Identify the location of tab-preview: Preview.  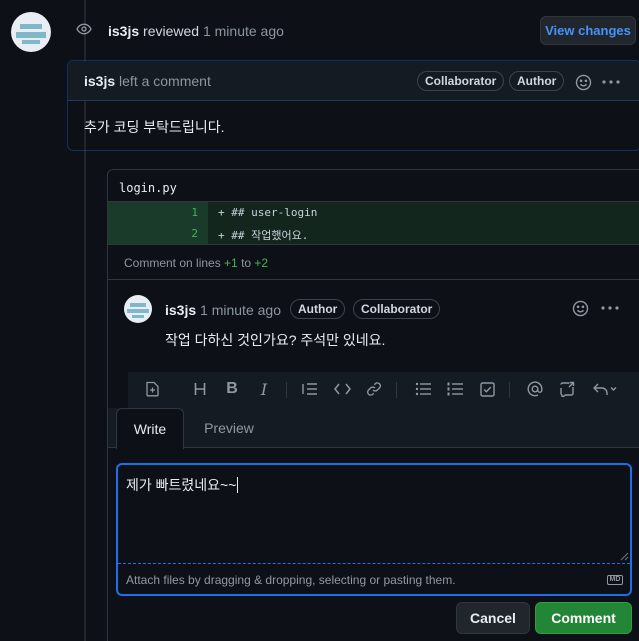
(229, 428).